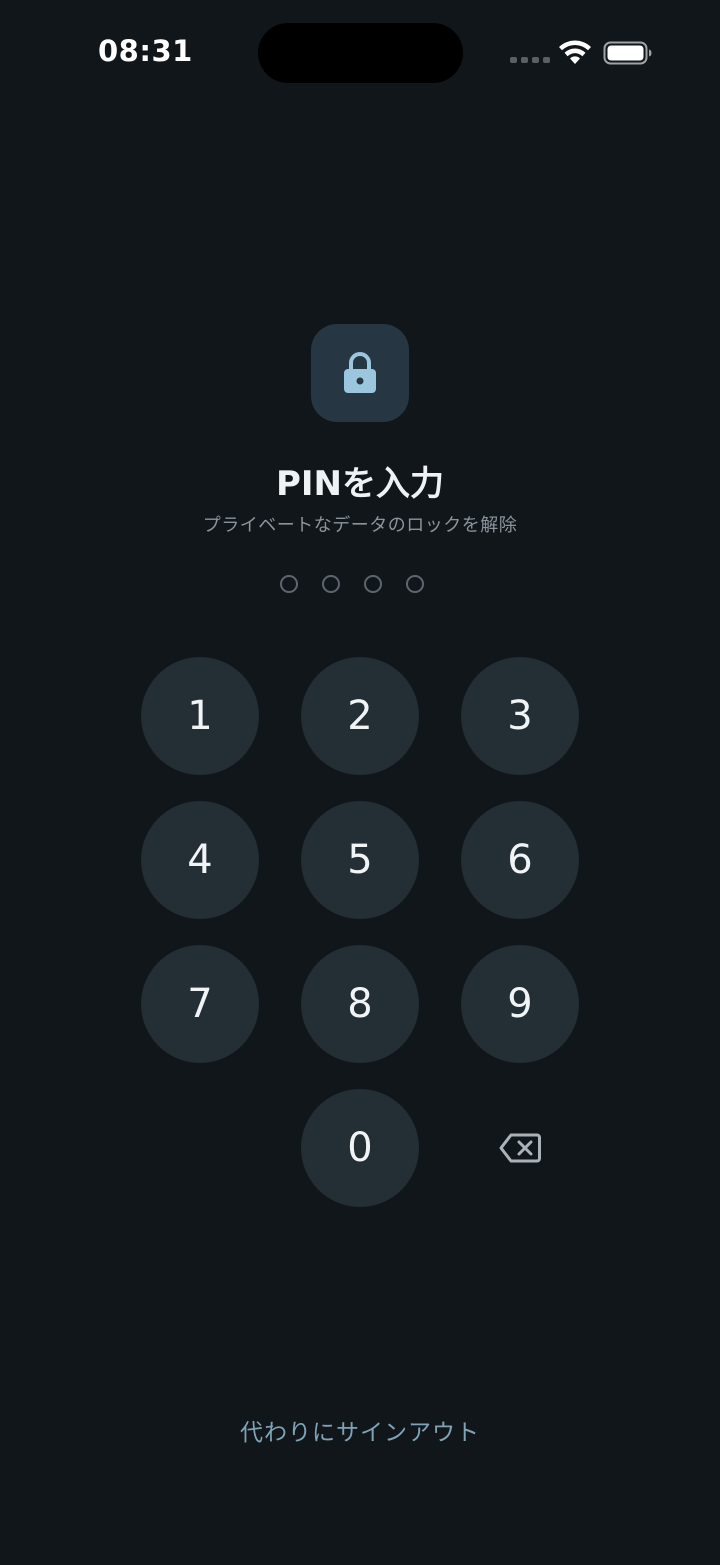 The image size is (720, 1565). I want to click on key-8: 8, so click(360, 1004).